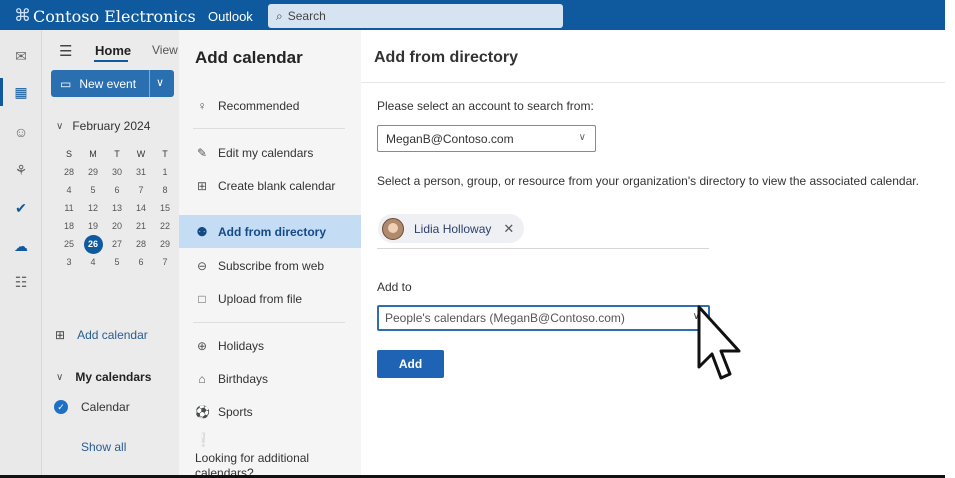 The width and height of the screenshot is (955, 478). Describe the element at coordinates (103, 447) in the screenshot. I see `show-all-link: Show all` at that location.